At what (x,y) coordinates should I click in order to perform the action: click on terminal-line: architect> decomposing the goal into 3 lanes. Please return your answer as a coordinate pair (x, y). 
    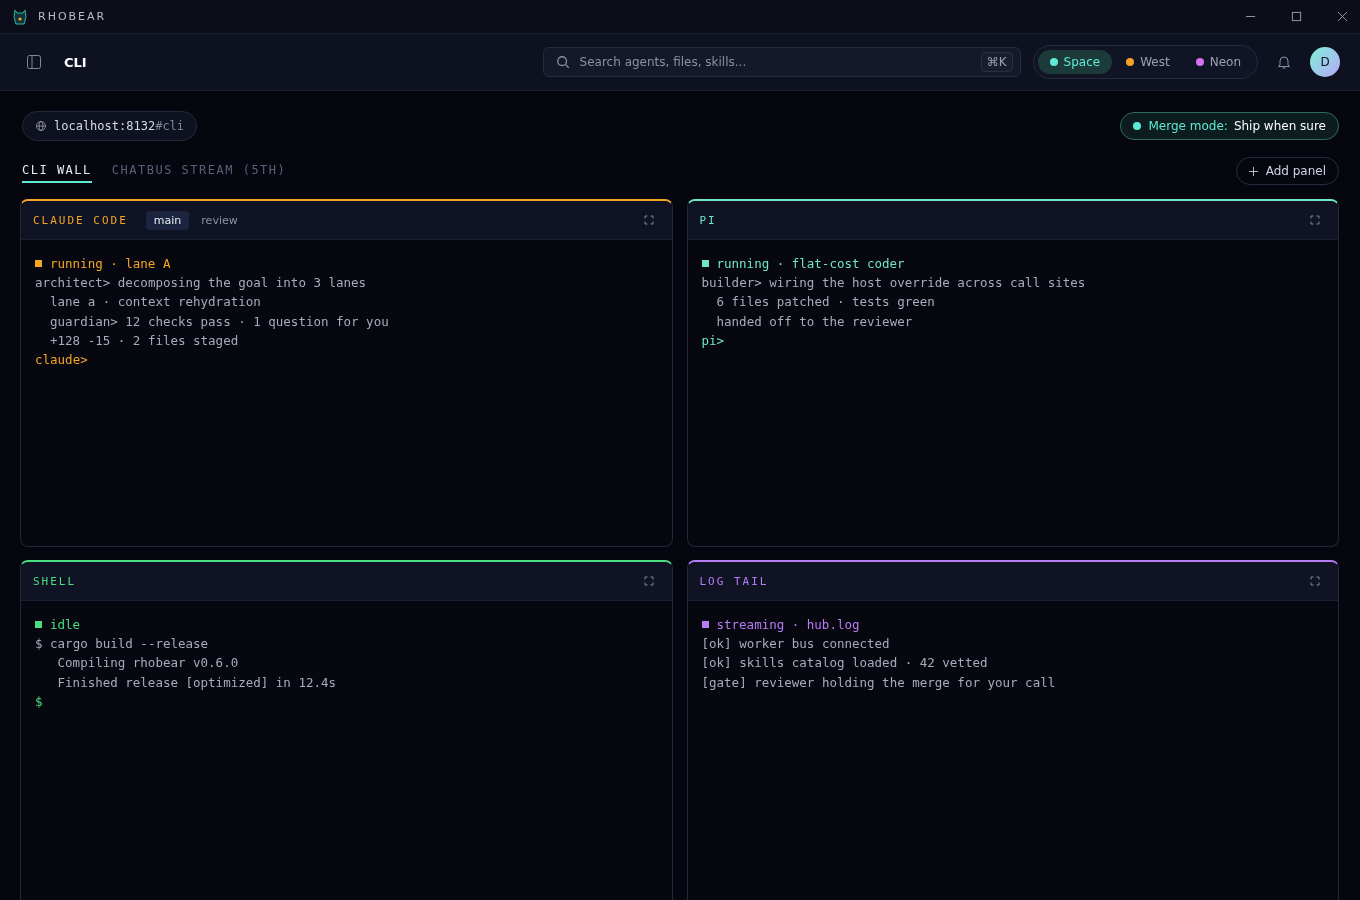
    Looking at the image, I should click on (201, 283).